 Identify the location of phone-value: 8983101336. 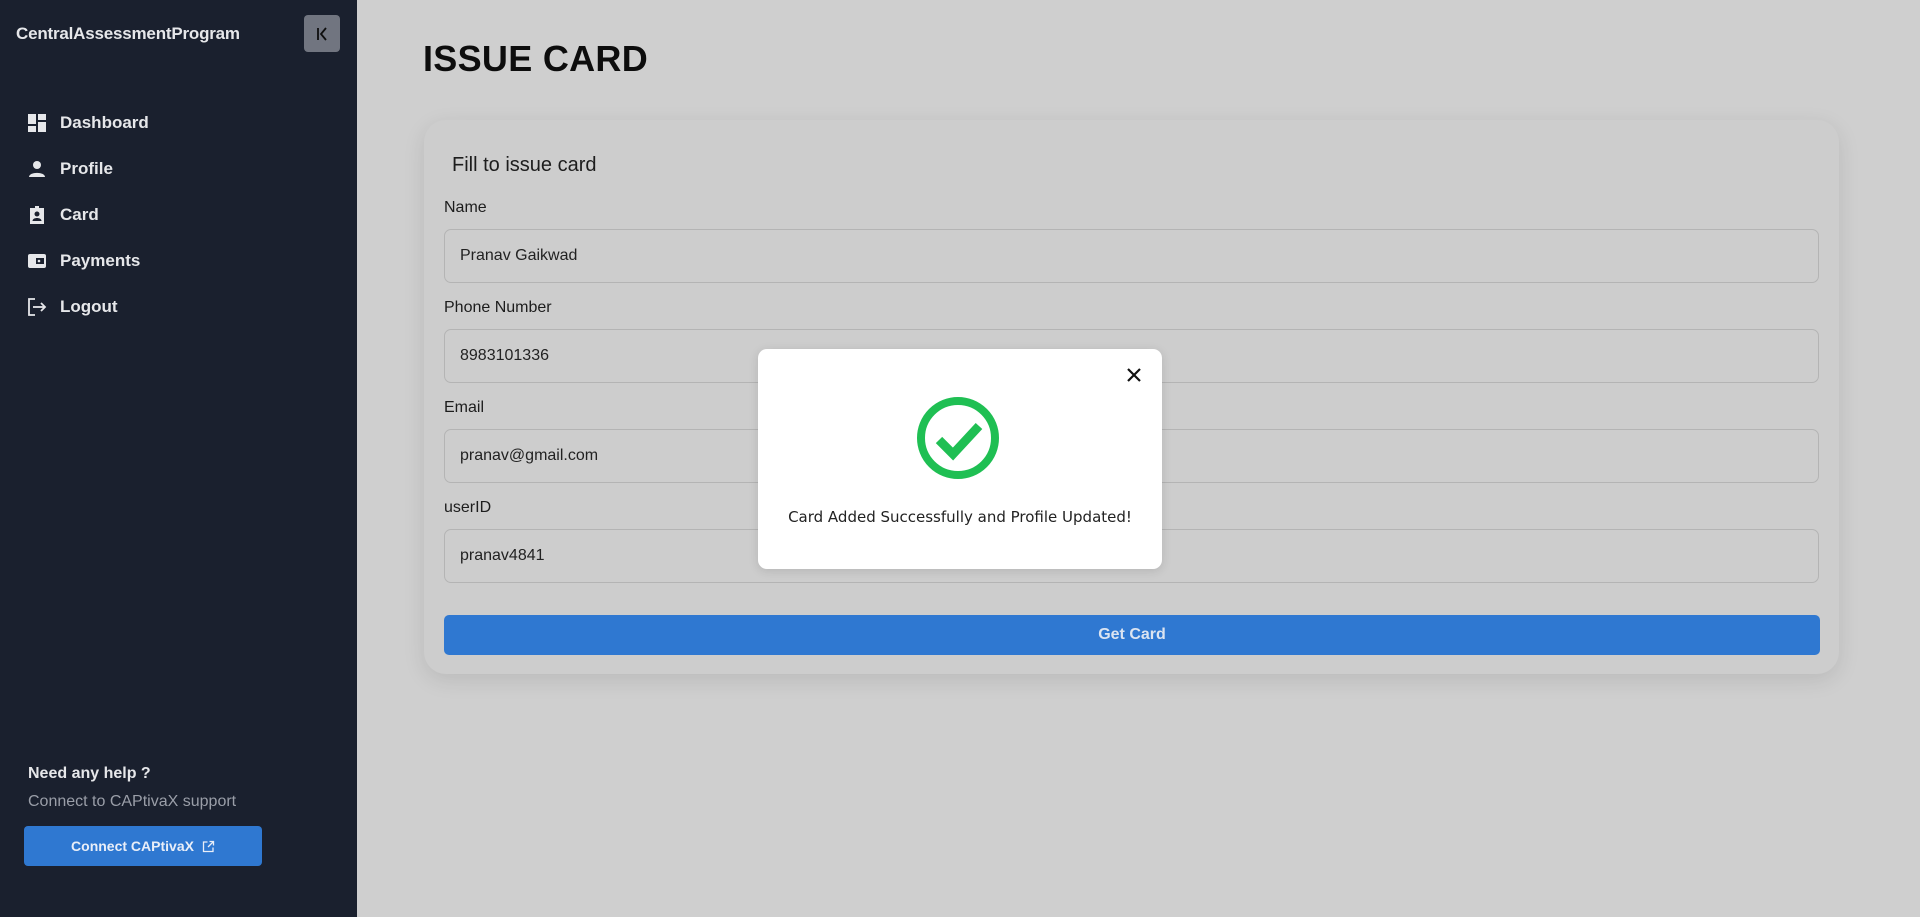
(504, 355).